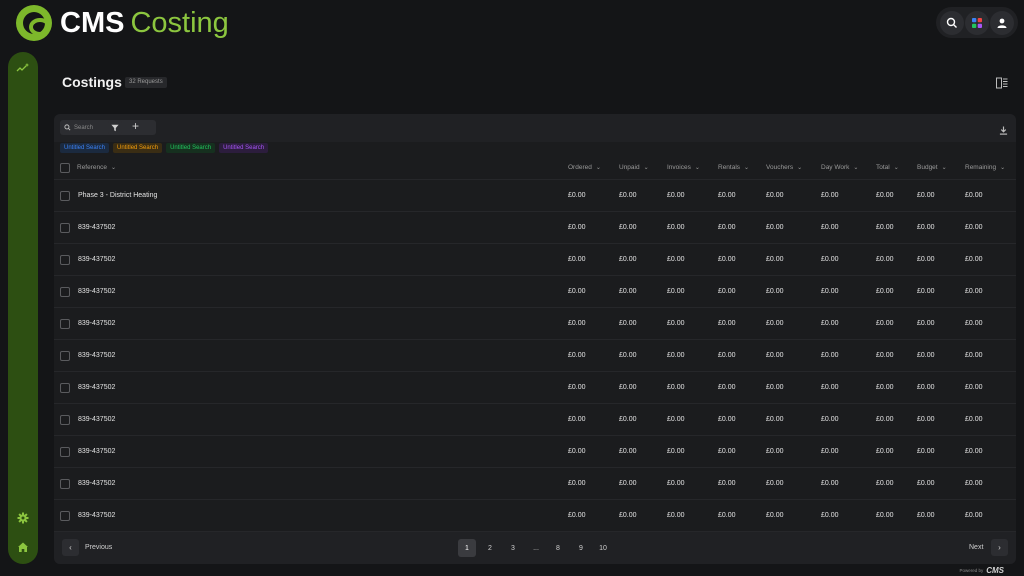 Image resolution: width=1024 pixels, height=576 pixels. I want to click on column-header: Rentals ⌄, so click(733, 167).